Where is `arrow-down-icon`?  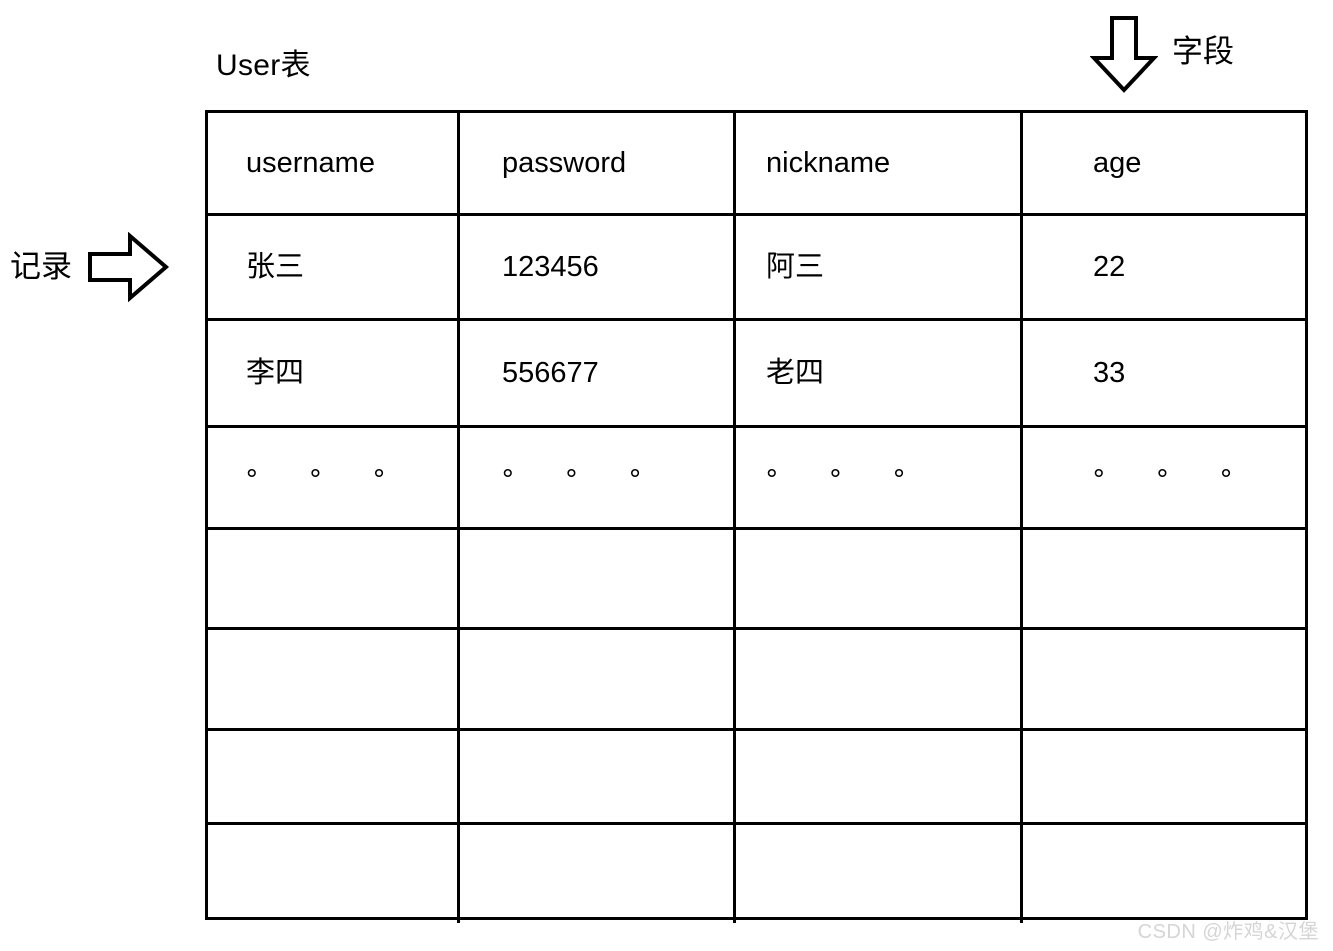 arrow-down-icon is located at coordinates (1124, 54).